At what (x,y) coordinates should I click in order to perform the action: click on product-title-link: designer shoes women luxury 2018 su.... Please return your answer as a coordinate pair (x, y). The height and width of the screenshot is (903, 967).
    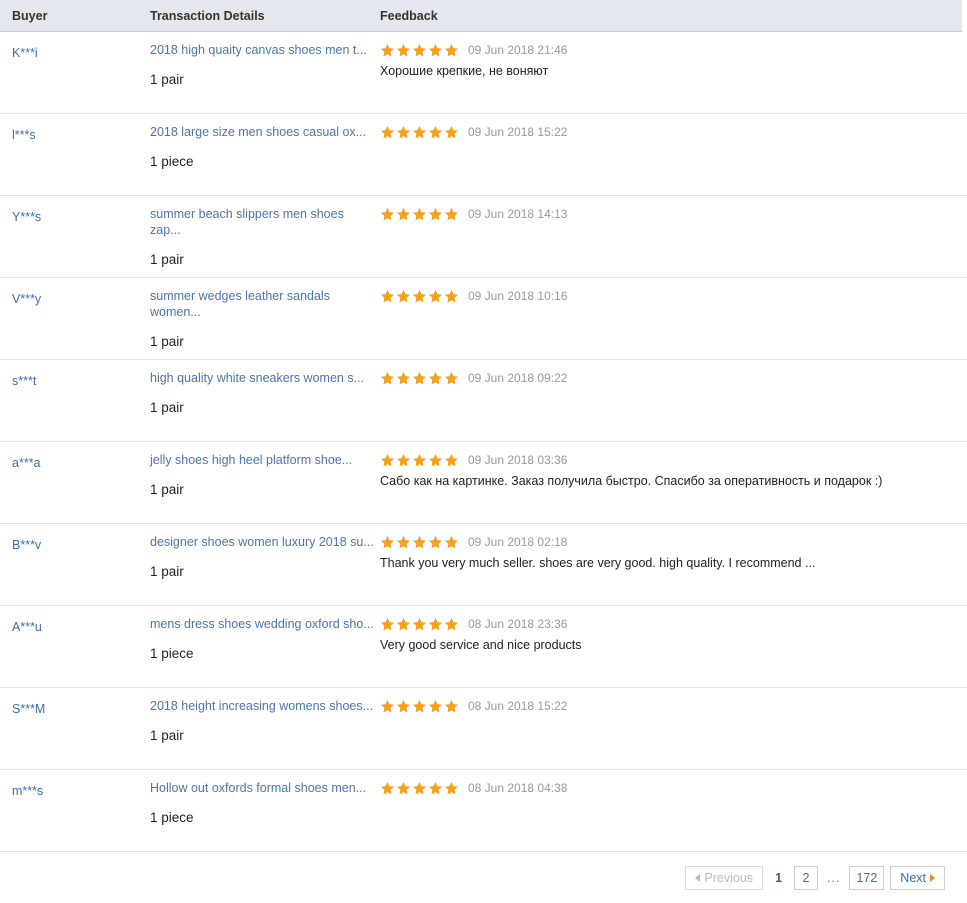
    Looking at the image, I should click on (262, 542).